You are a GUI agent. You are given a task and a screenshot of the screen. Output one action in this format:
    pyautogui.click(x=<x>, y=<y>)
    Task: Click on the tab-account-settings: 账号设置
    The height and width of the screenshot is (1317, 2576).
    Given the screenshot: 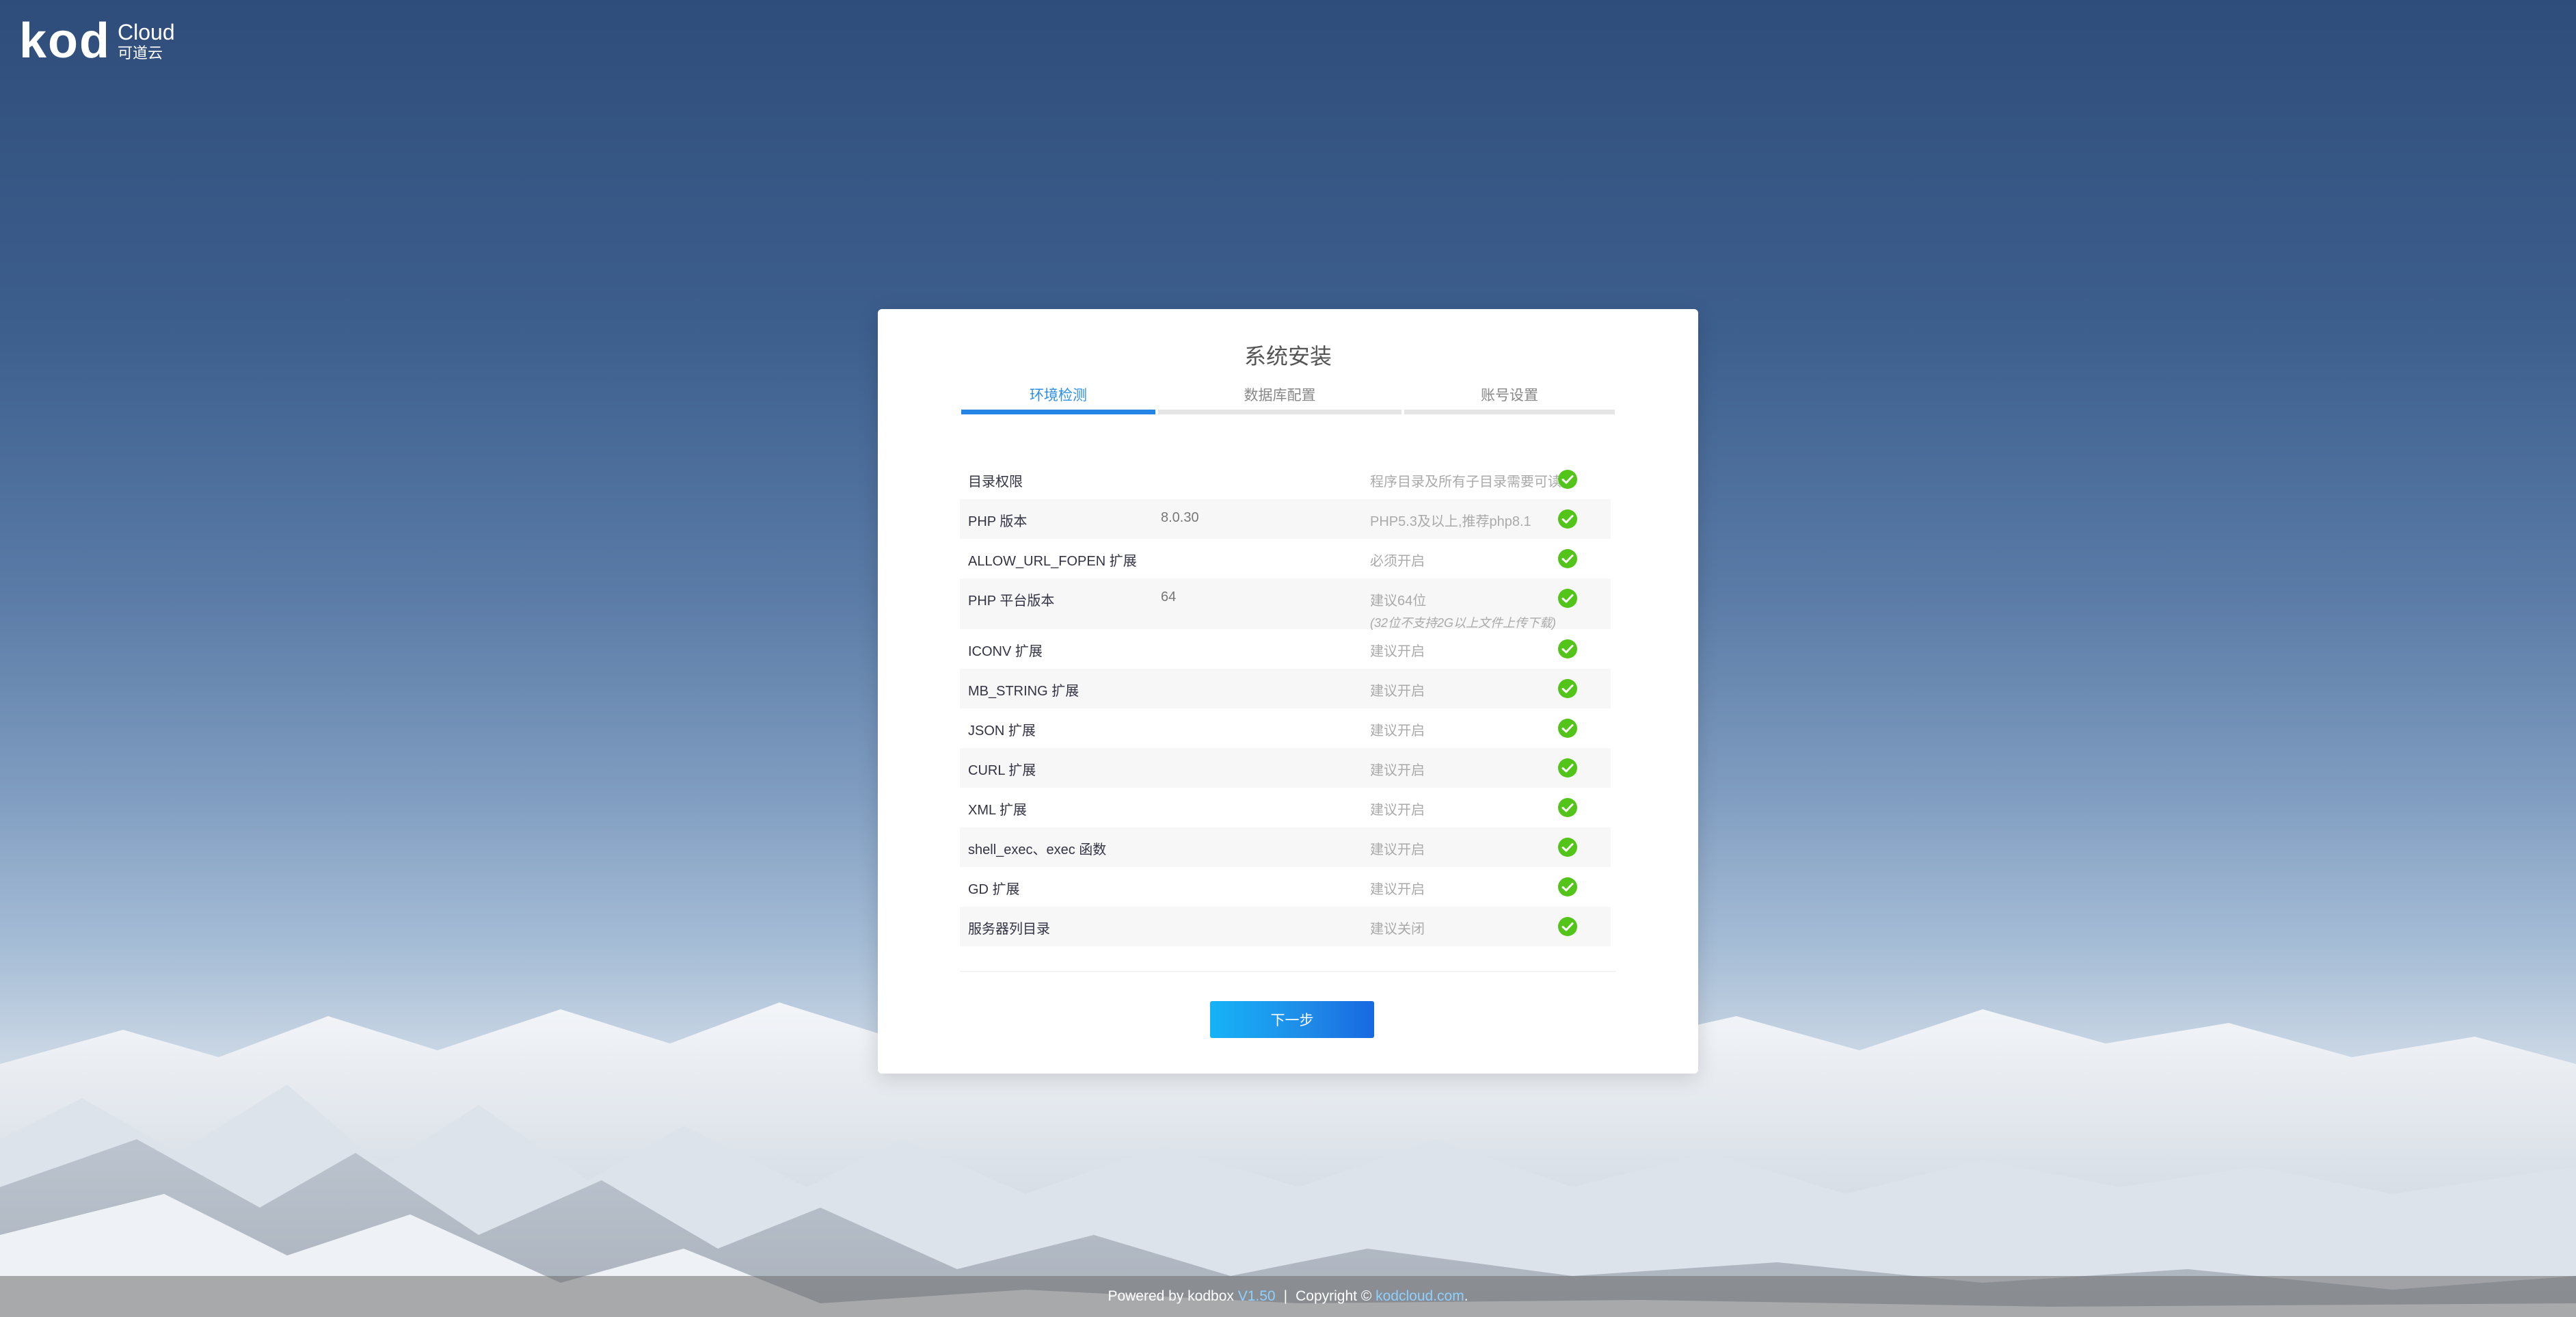 What is the action you would take?
    pyautogui.click(x=1509, y=397)
    